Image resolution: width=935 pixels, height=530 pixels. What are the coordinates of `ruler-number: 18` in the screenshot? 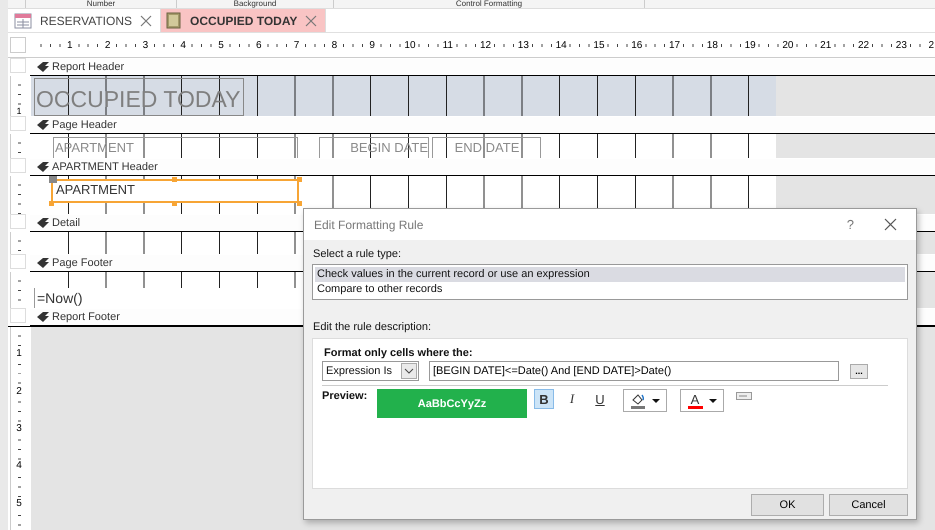 It's located at (712, 45).